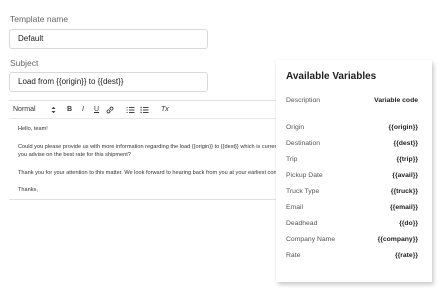  What do you see at coordinates (331, 76) in the screenshot?
I see `panel-title: Available Variables` at bounding box center [331, 76].